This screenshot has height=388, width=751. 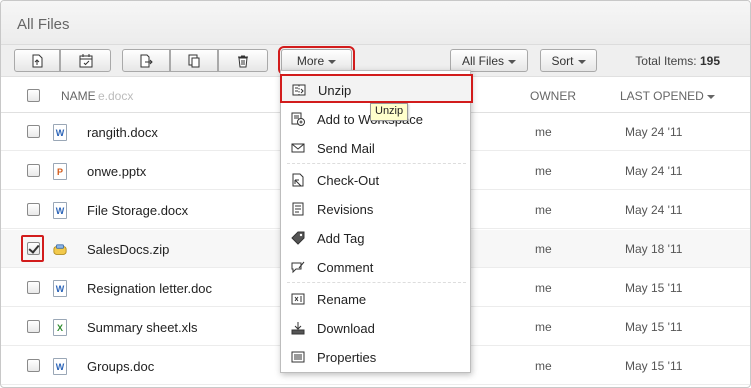 I want to click on download-icon, so click(x=298, y=328).